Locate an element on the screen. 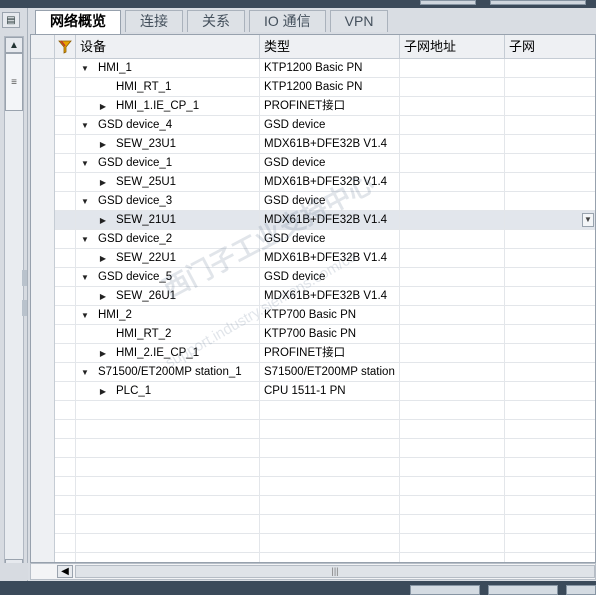 Image resolution: width=596 pixels, height=595 pixels. device-cell: ▶ SEW_26U1 is located at coordinates (168, 296).